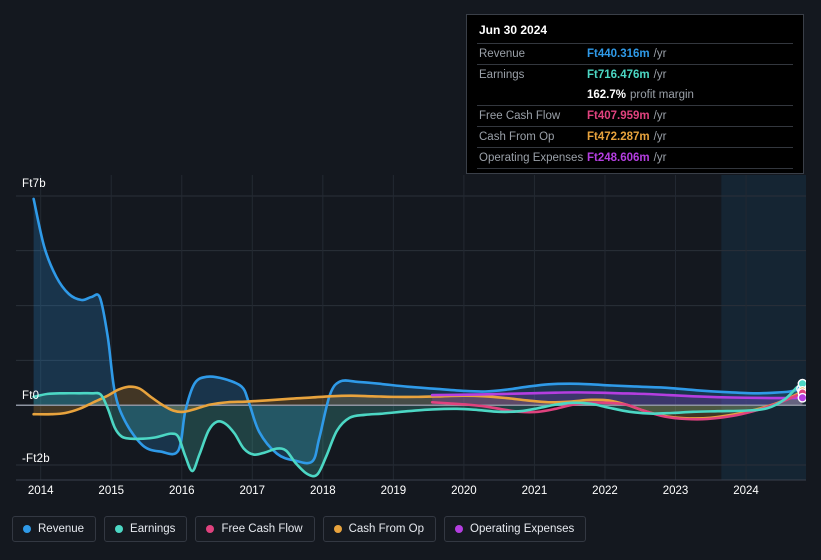 The image size is (821, 560). I want to click on tooltip-row-value: Ft407.959m, so click(618, 116).